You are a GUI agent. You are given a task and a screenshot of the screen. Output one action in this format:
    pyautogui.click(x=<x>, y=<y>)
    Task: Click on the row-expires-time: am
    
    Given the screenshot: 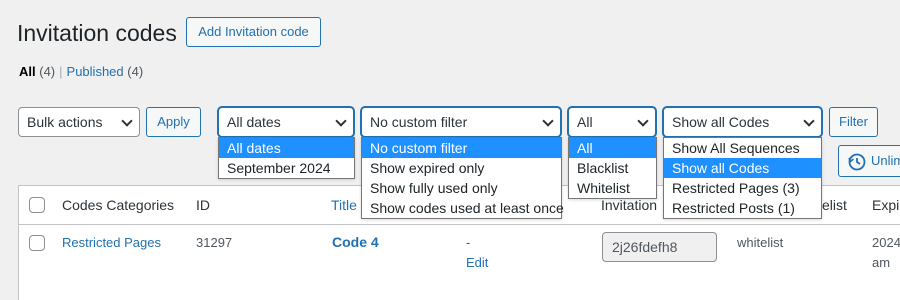 What is the action you would take?
    pyautogui.click(x=881, y=262)
    